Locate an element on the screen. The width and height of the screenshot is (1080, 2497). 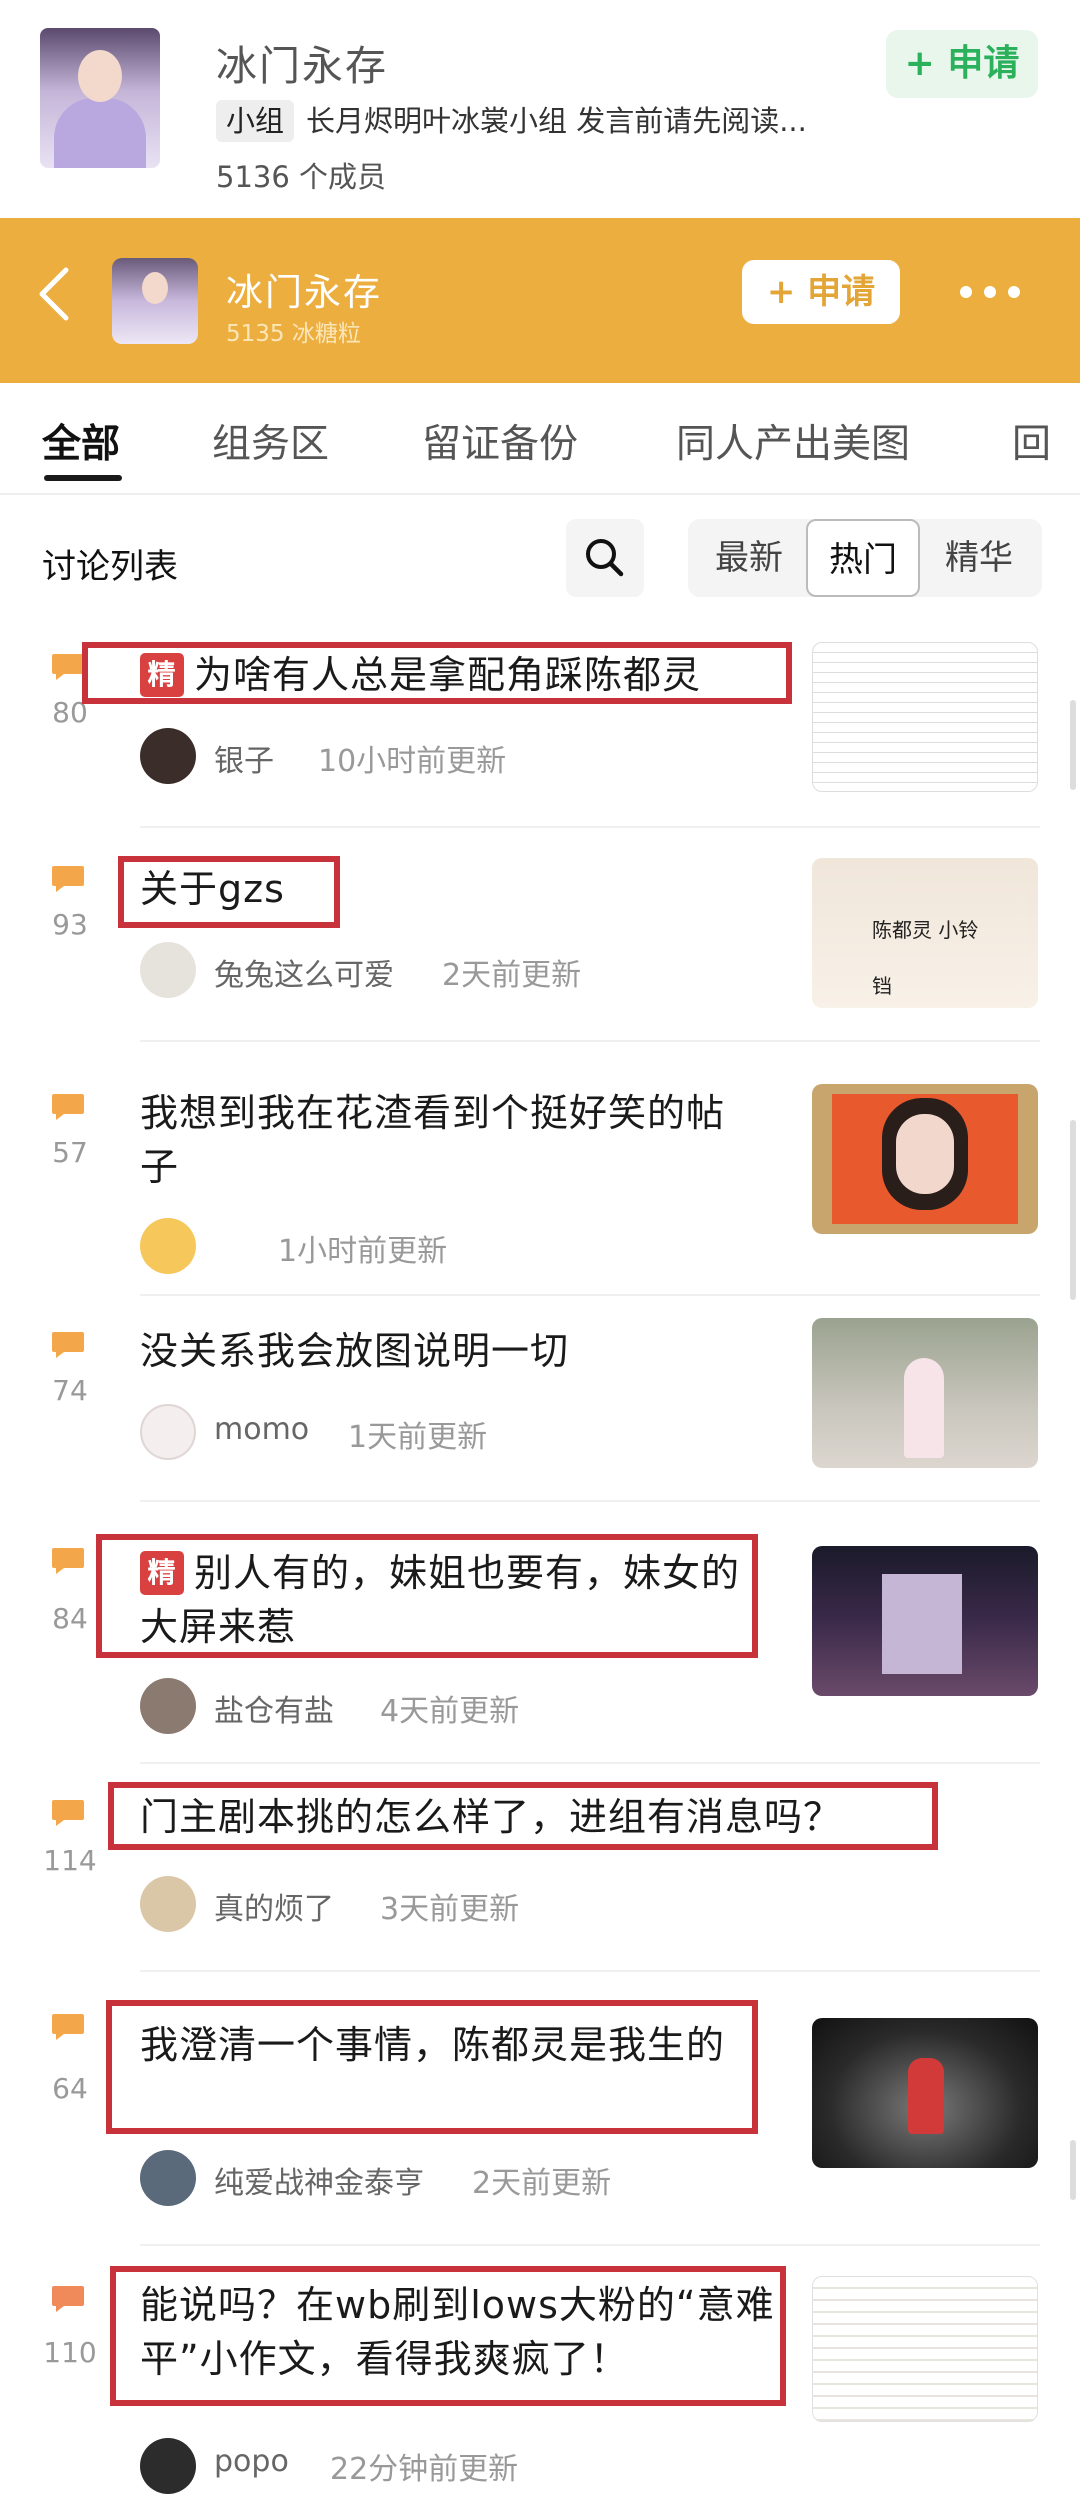
post-title: 我想到我在花渣看到个挺好笑的帖子 is located at coordinates (433, 1140).